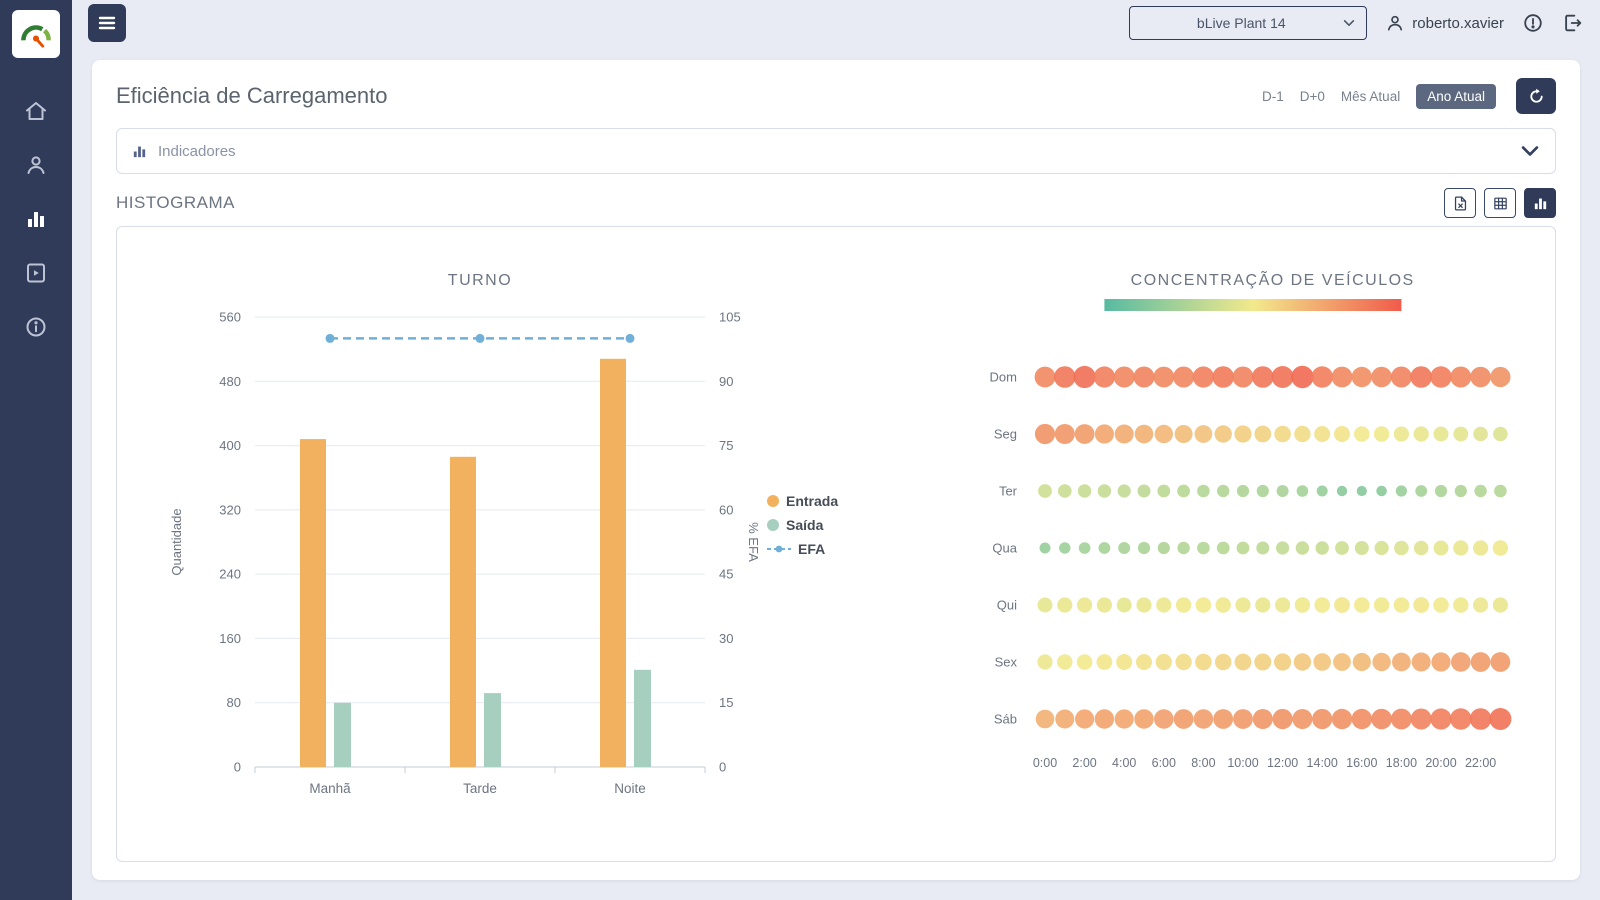 Image resolution: width=1600 pixels, height=900 pixels. What do you see at coordinates (802, 525) in the screenshot?
I see `legend-item-saida: Saída` at bounding box center [802, 525].